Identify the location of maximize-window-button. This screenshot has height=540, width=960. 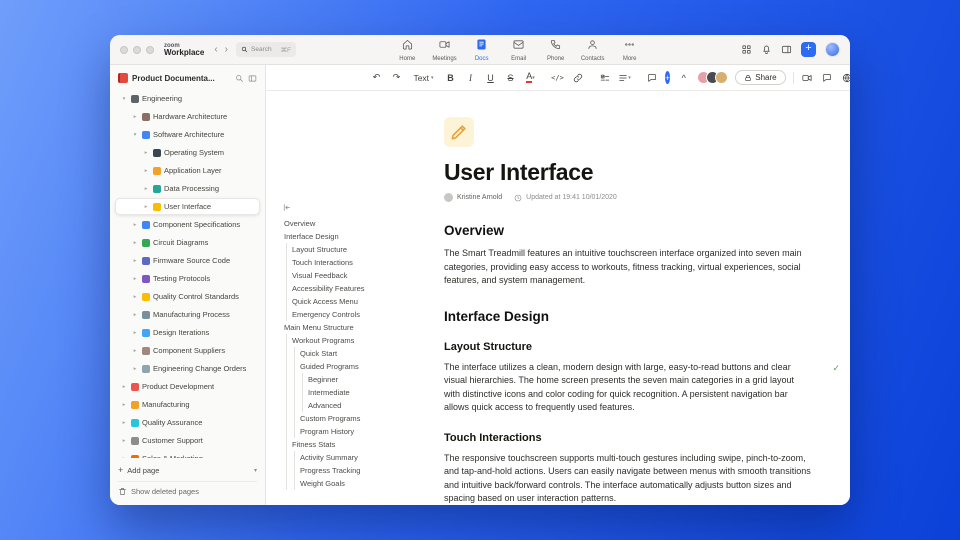
(150, 49).